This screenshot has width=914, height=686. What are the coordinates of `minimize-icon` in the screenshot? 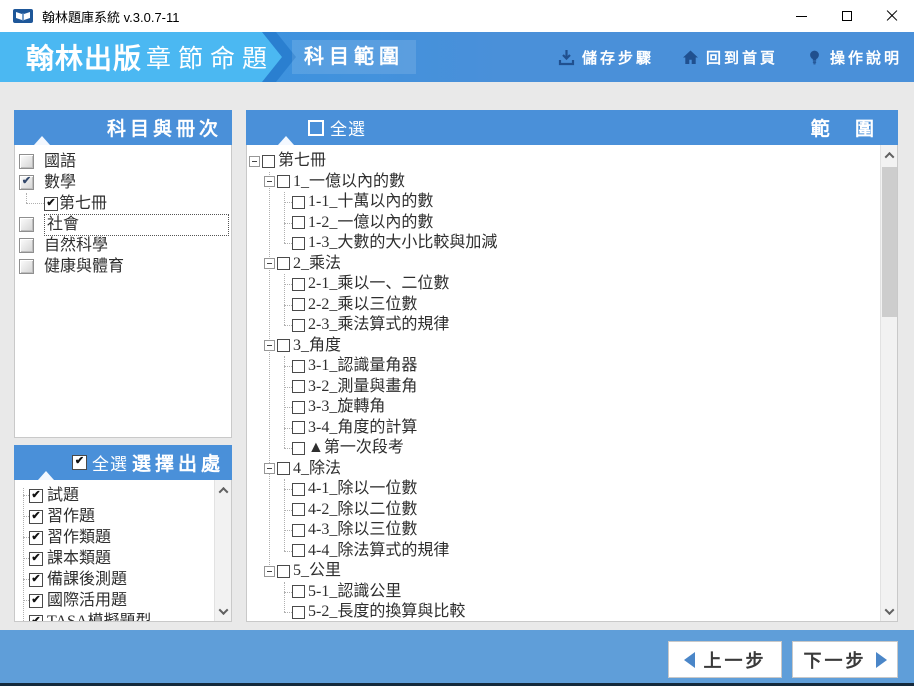 It's located at (801, 16).